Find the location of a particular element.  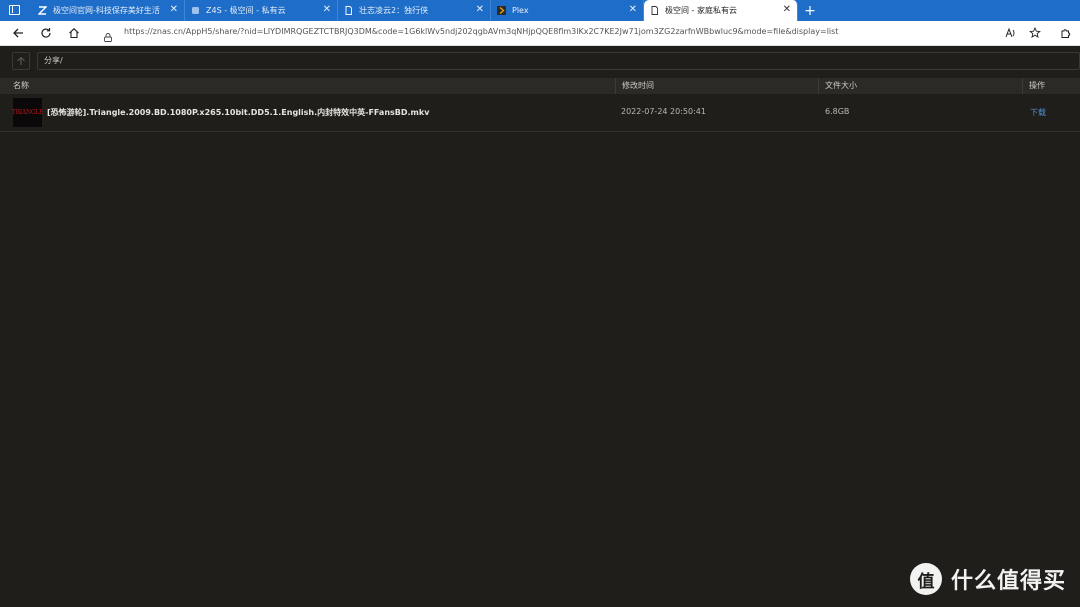

read-aloud-icon is located at coordinates (1011, 33).